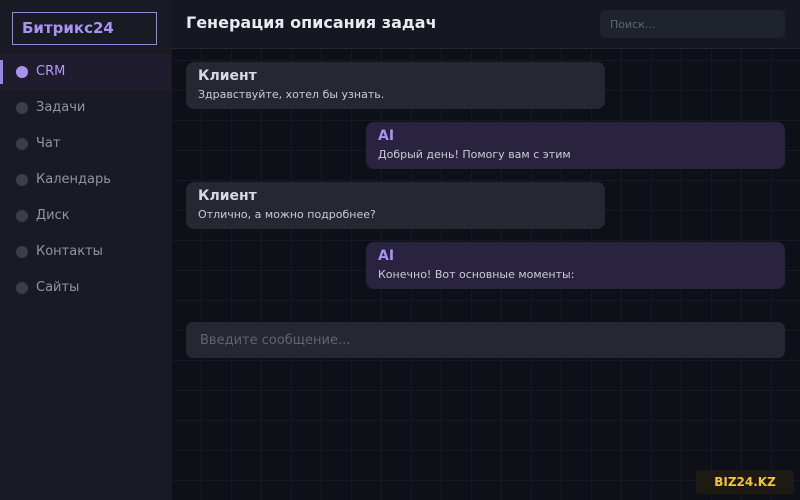 The width and height of the screenshot is (800, 500). Describe the element at coordinates (85, 288) in the screenshot. I see `sidebar-item-sites: Сайты` at that location.